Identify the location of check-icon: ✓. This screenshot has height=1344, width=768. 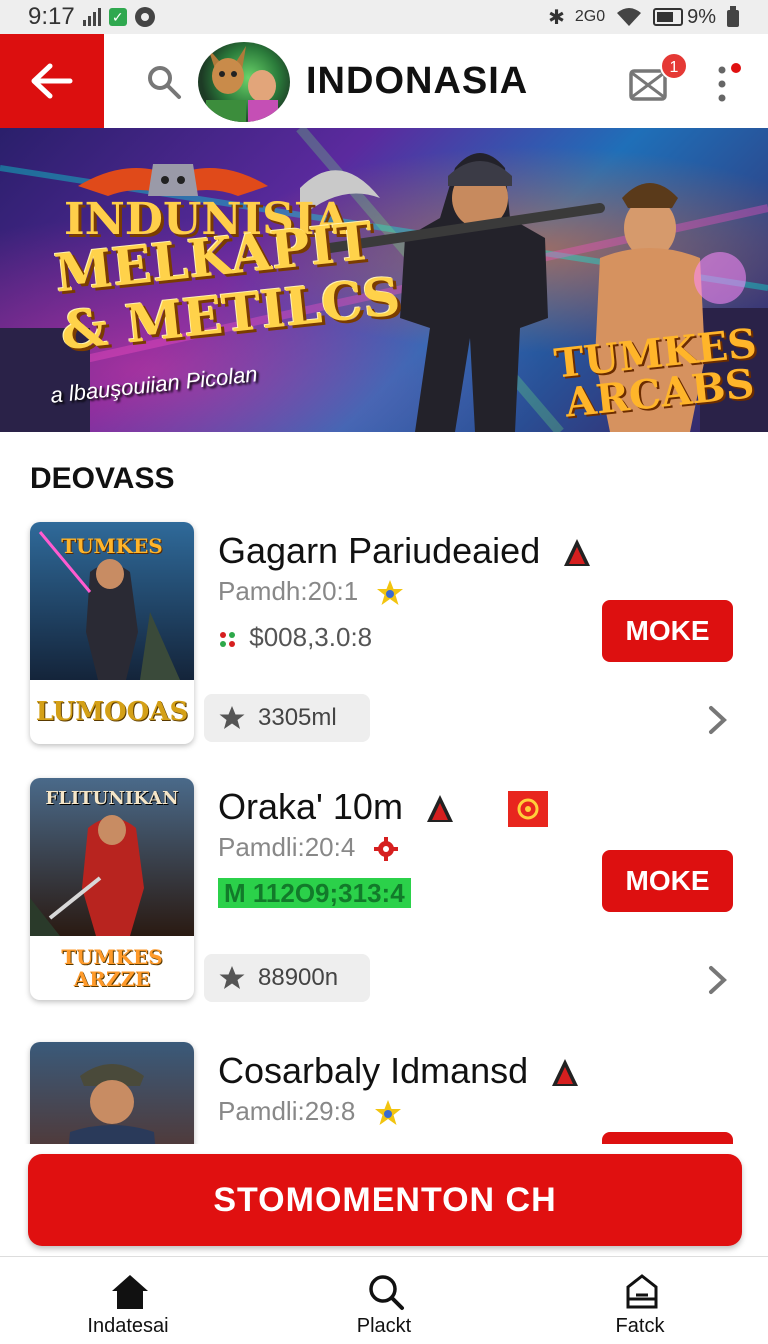
(117, 17).